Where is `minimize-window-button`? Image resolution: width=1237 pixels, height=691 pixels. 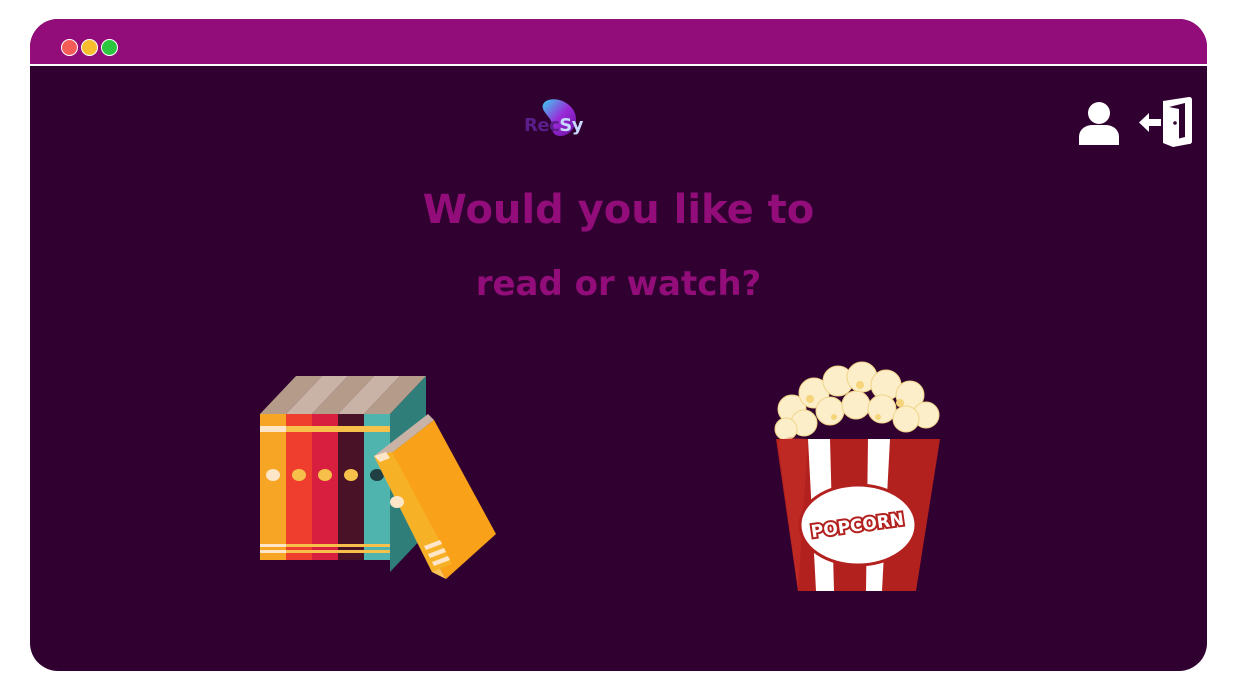
minimize-window-button is located at coordinates (89, 47).